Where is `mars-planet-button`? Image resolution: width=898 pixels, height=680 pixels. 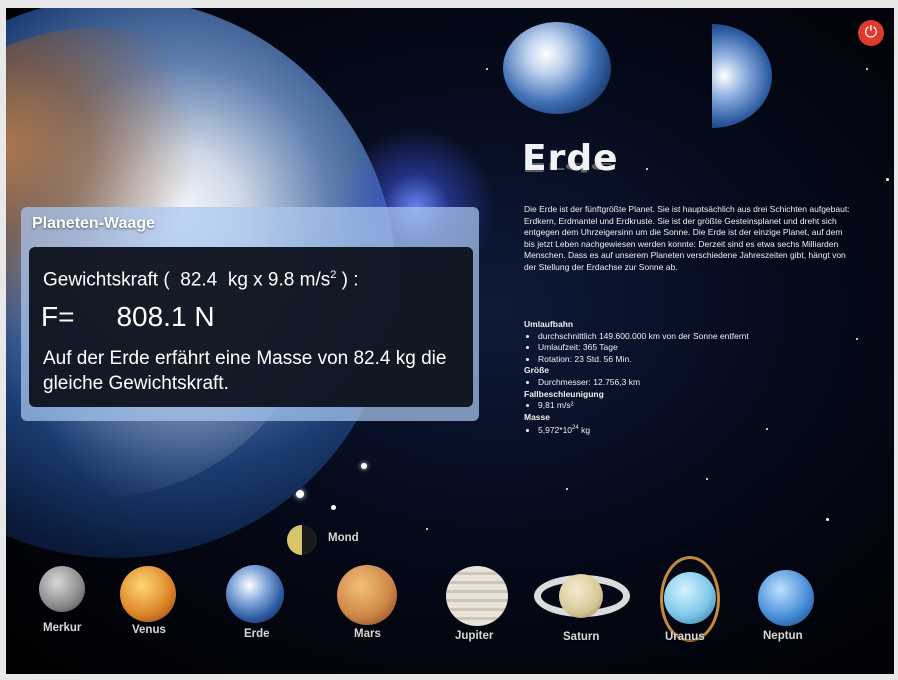 mars-planet-button is located at coordinates (367, 595).